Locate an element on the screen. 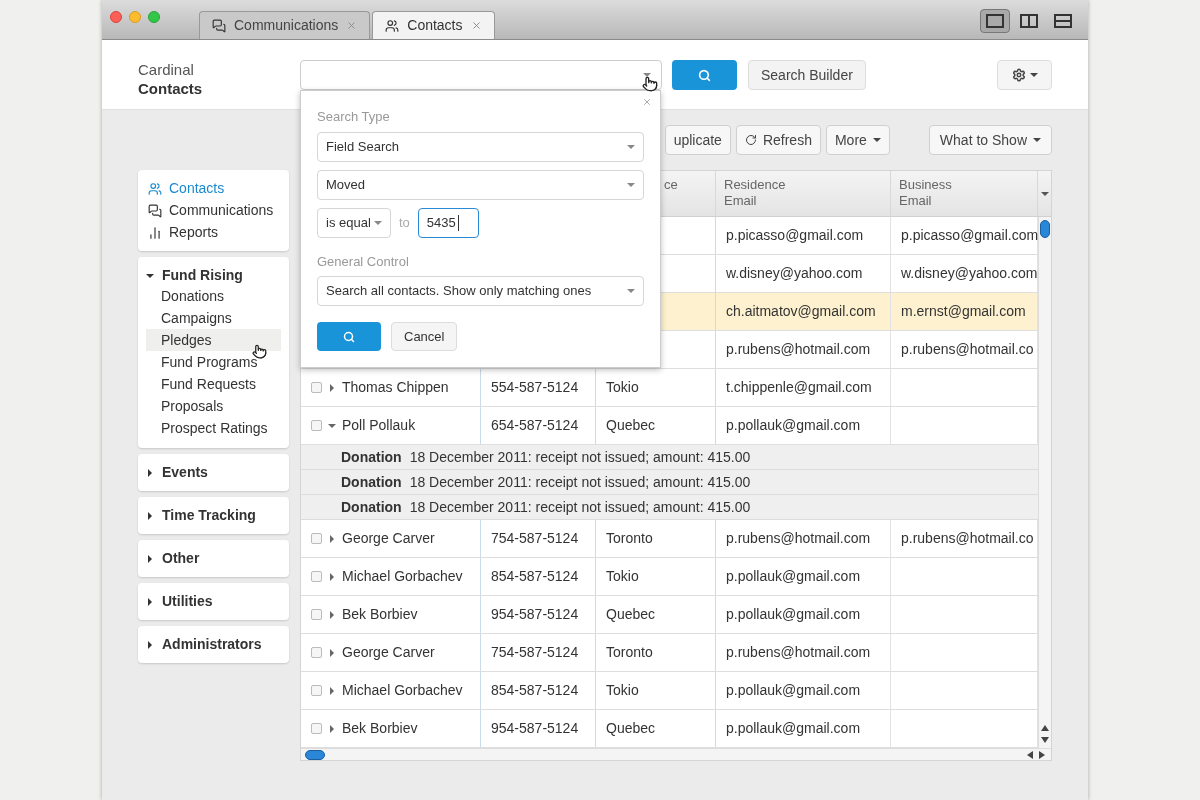  search-builder-button: Search Builder is located at coordinates (807, 75).